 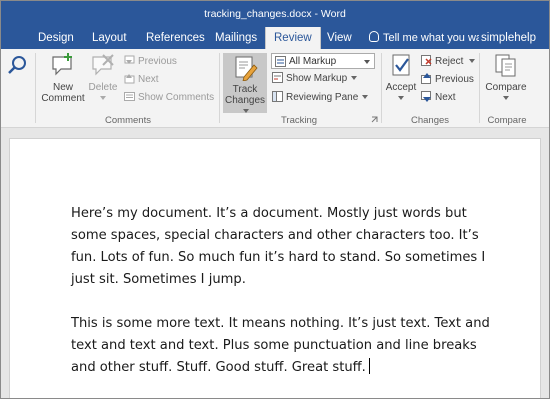 What do you see at coordinates (62, 87) in the screenshot?
I see `new-comment-label-1: New` at bounding box center [62, 87].